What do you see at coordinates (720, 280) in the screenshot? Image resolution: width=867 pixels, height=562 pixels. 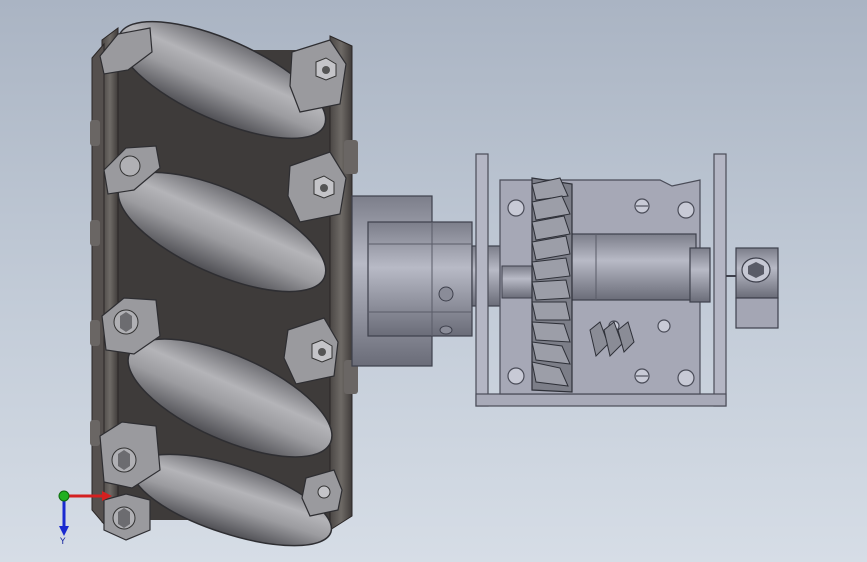 I see `frame-right-wall` at bounding box center [720, 280].